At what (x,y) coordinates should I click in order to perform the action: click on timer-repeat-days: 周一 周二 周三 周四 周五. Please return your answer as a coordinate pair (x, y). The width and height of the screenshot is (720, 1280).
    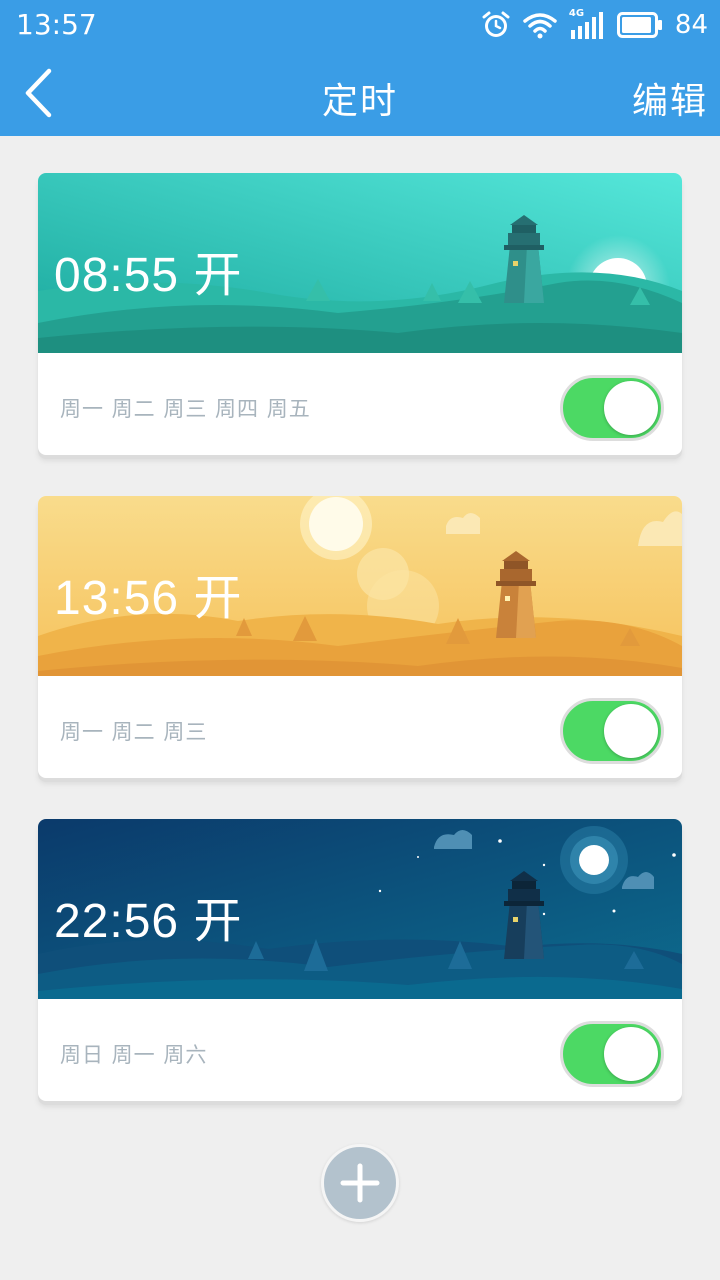
    Looking at the image, I should click on (185, 409).